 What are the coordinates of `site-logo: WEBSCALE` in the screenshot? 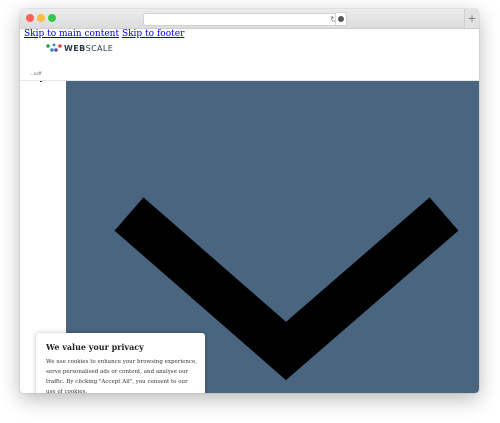 It's located at (79, 48).